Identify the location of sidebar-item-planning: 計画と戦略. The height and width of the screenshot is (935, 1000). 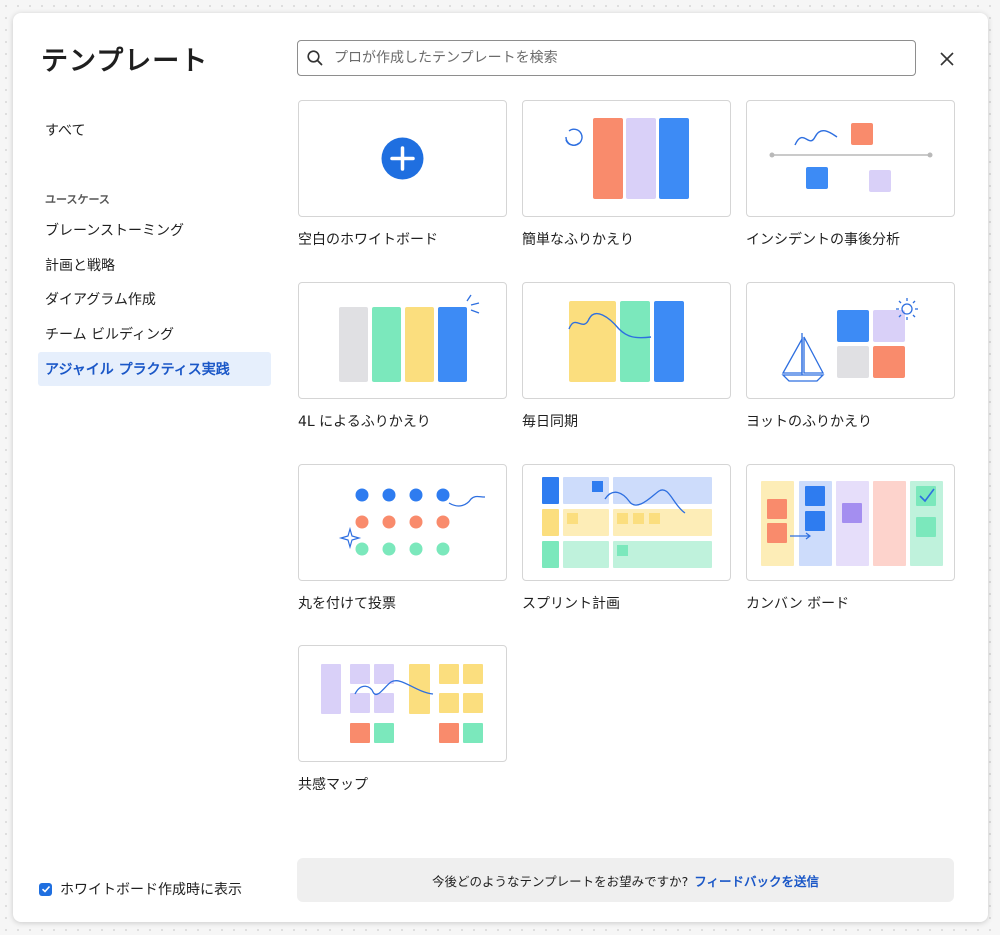
(154, 265).